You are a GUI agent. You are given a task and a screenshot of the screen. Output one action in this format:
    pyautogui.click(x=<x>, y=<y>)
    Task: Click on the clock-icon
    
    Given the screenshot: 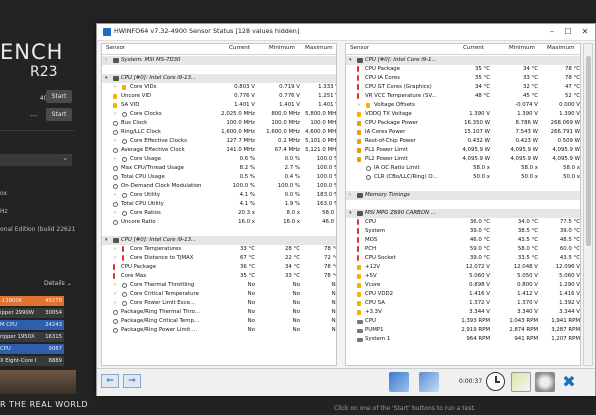 What is the action you would take?
    pyautogui.click(x=495, y=381)
    